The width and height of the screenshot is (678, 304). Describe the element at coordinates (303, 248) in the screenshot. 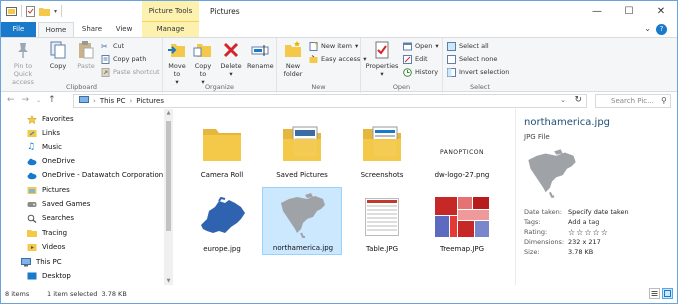

I see `file-name: northamerica.jpg` at that location.